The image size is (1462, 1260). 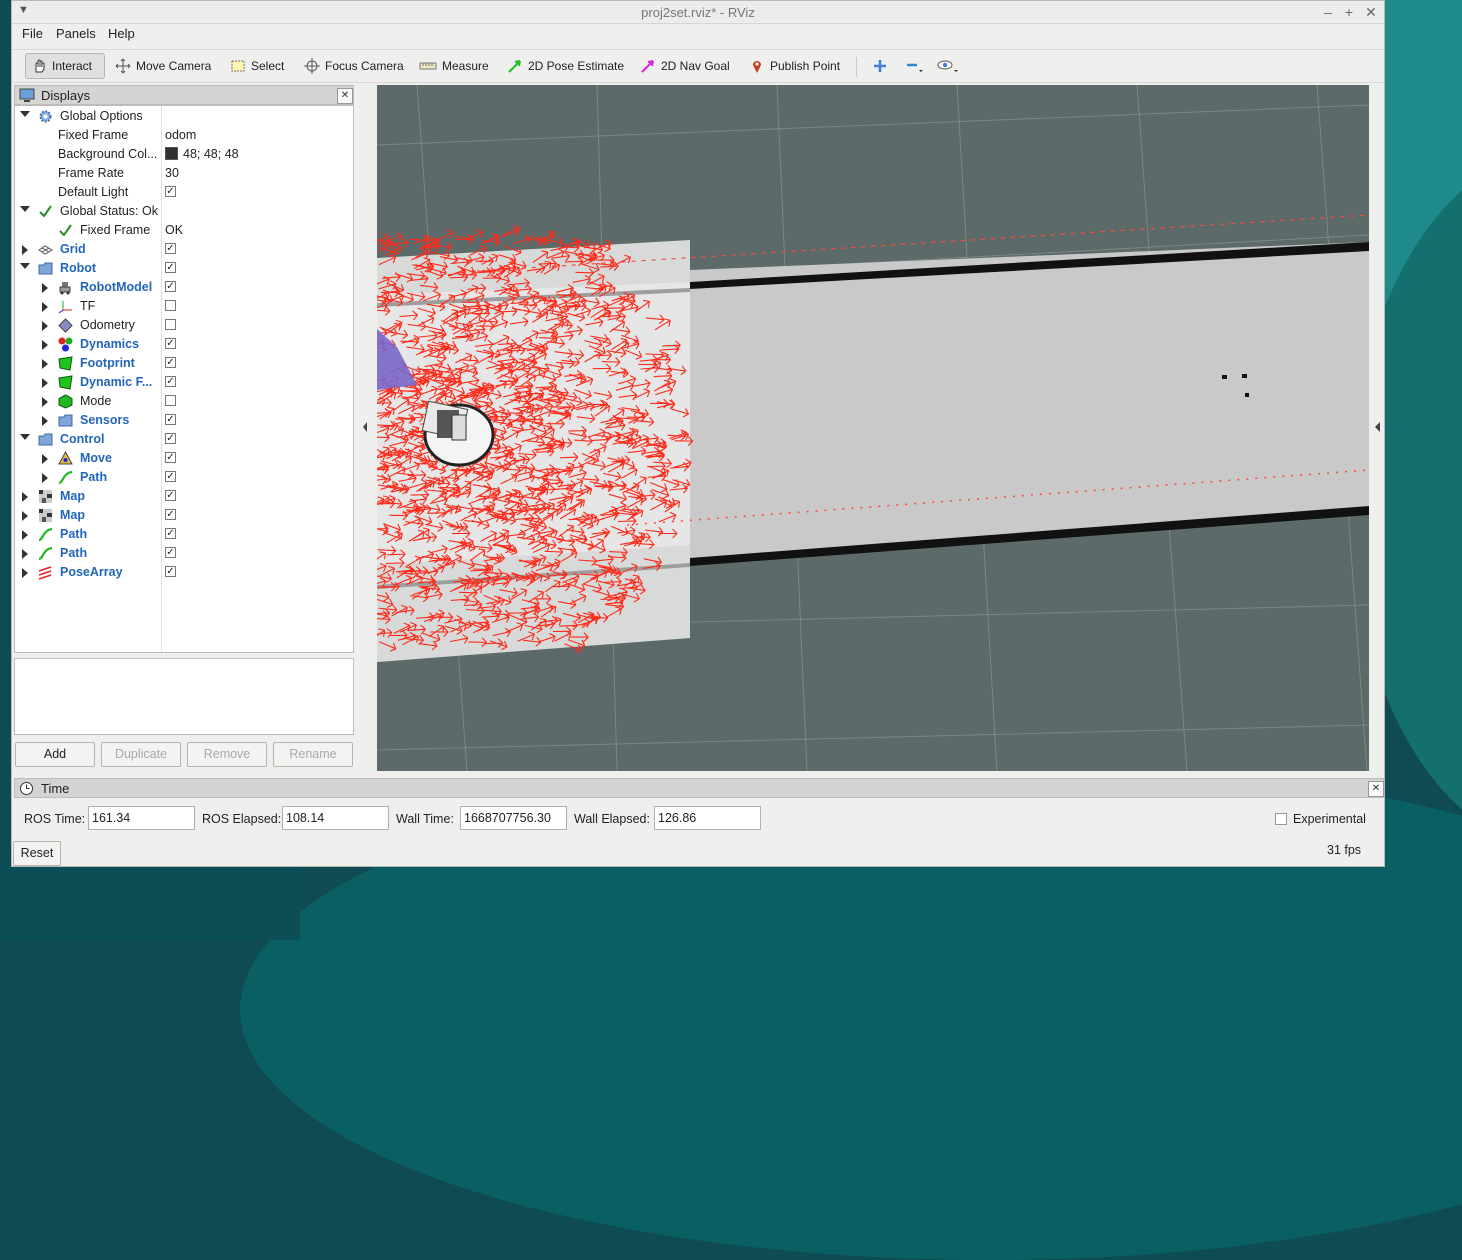 I want to click on tree-row-frame-rate: Frame Rate 30, so click(x=184, y=173).